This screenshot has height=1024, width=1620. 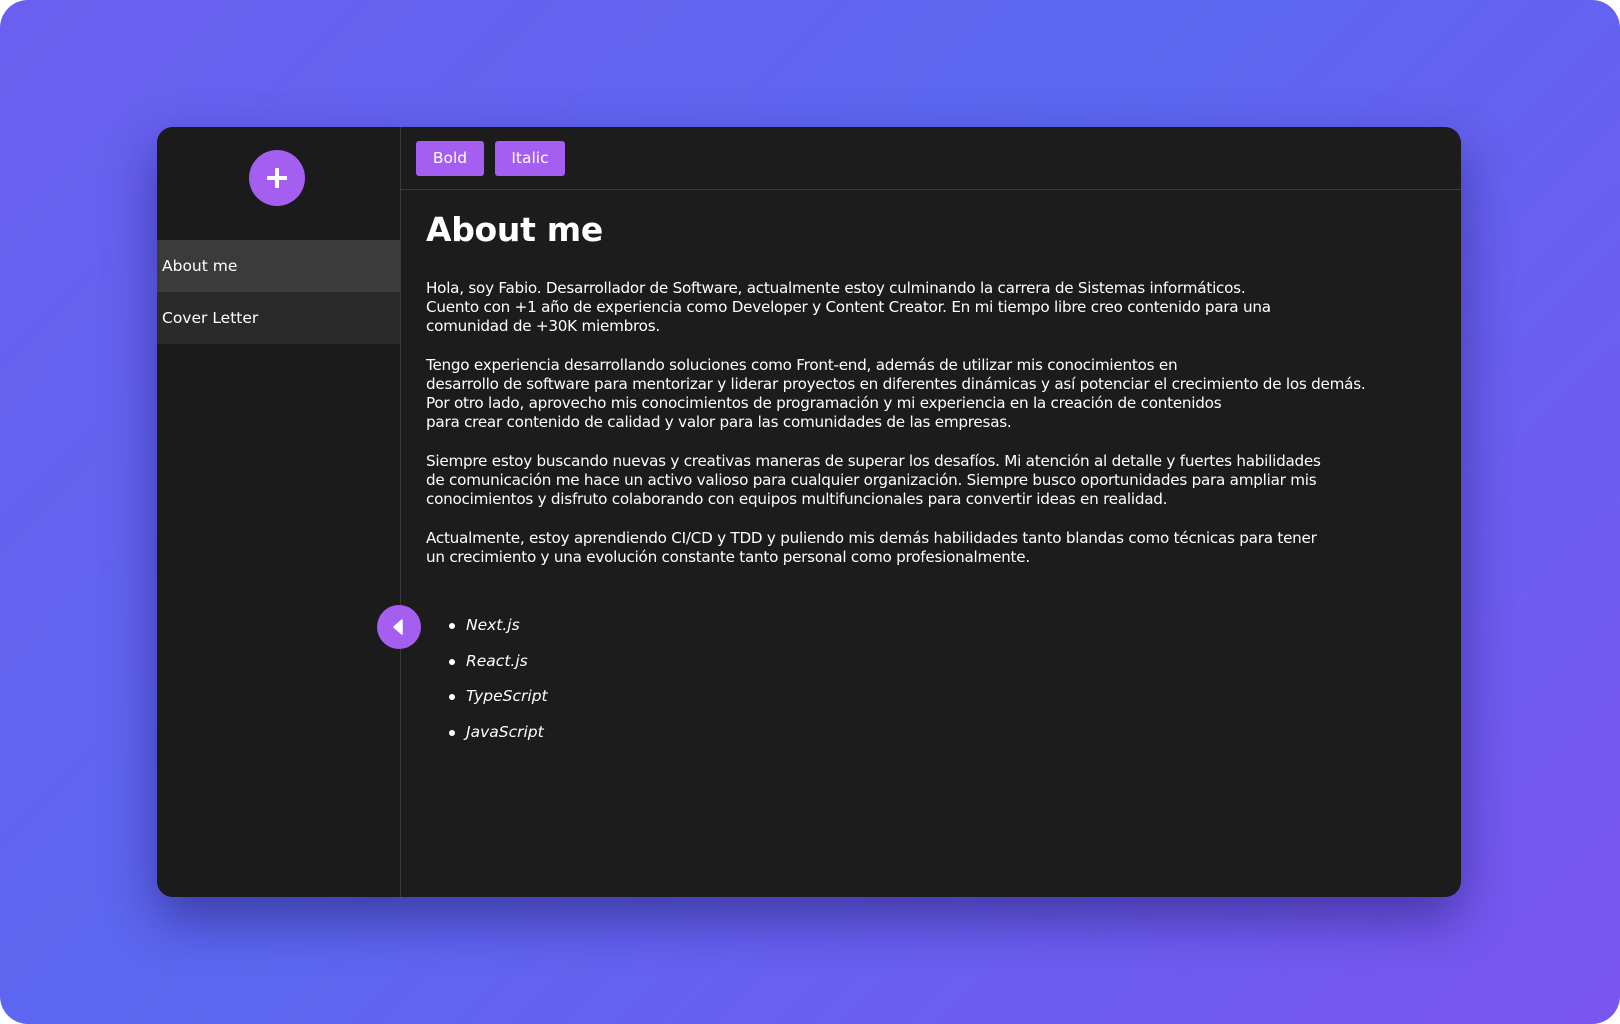 I want to click on sidebar-item-label: Cover Letter, so click(x=210, y=318).